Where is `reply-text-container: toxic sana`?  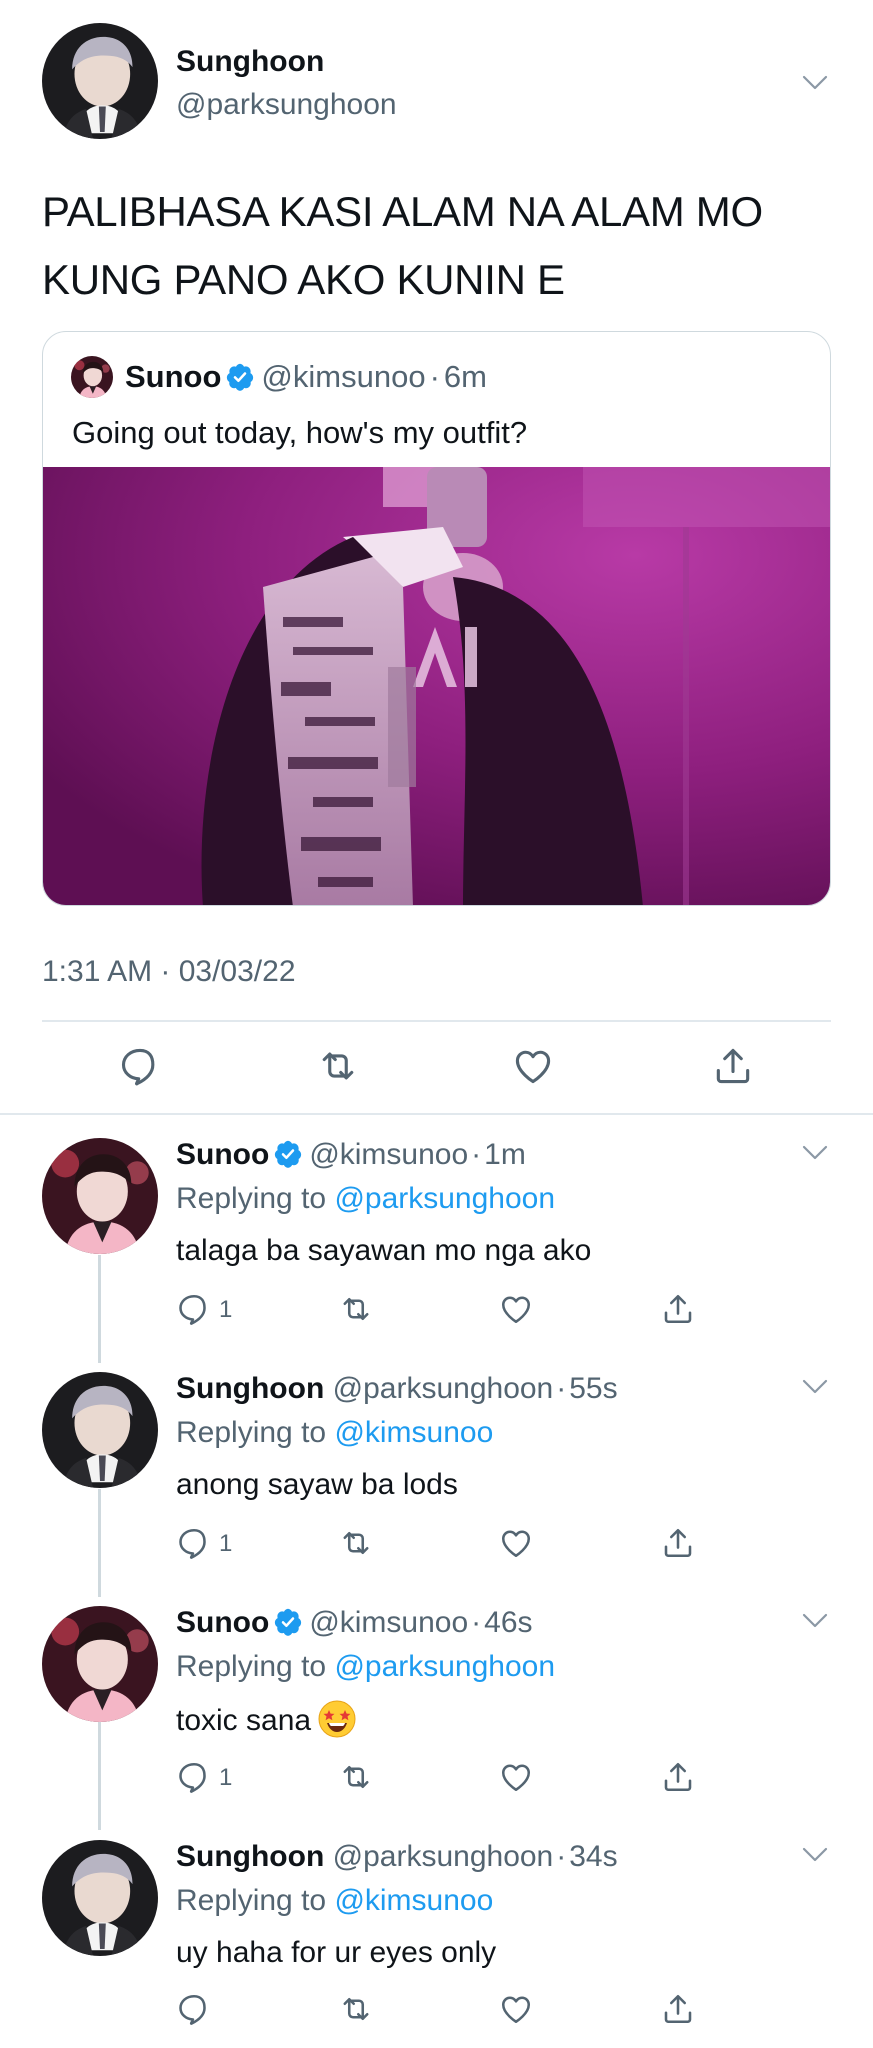
reply-text-container: toxic sana is located at coordinates (266, 1720).